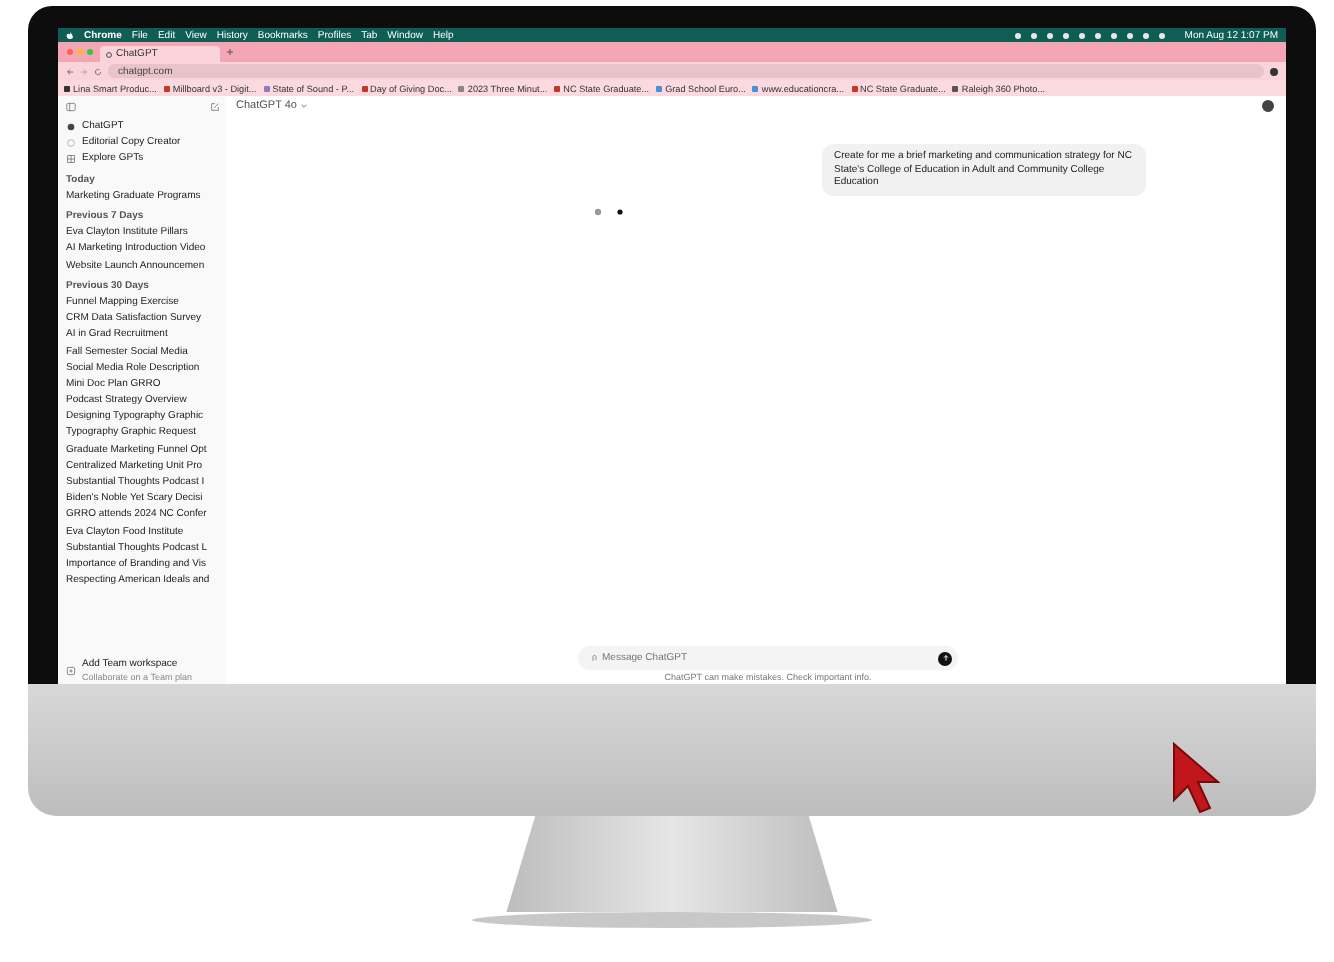 The height and width of the screenshot is (962, 1334). I want to click on user-avatar, so click(1268, 106).